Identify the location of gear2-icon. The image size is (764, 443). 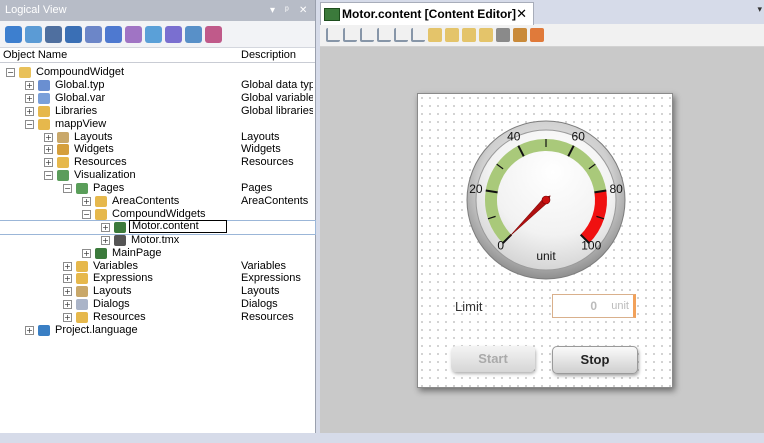
(193, 34).